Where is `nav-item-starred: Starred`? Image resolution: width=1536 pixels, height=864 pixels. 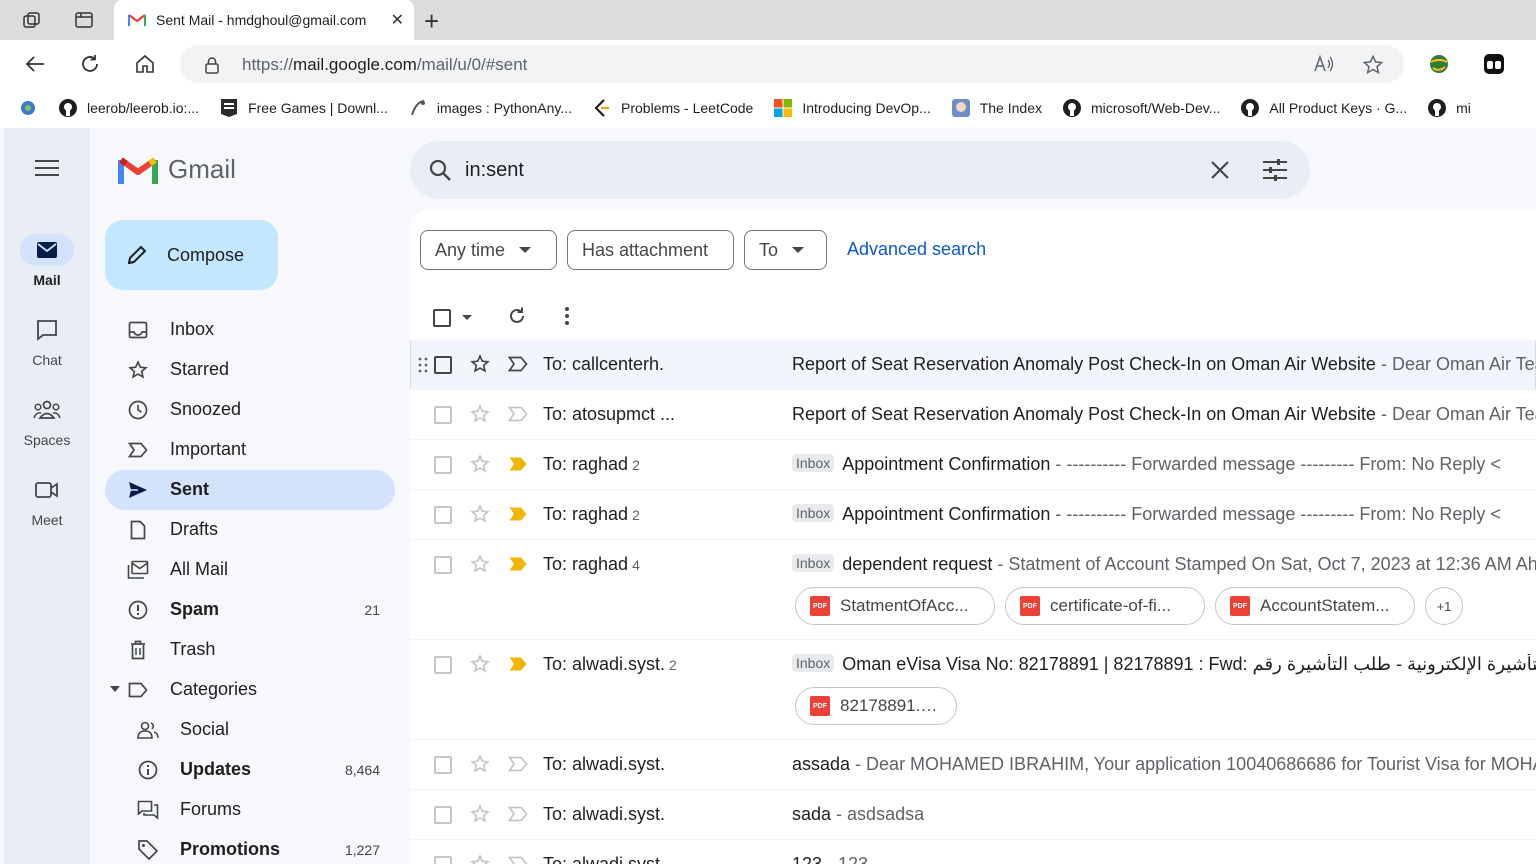 nav-item-starred: Starred is located at coordinates (250, 370).